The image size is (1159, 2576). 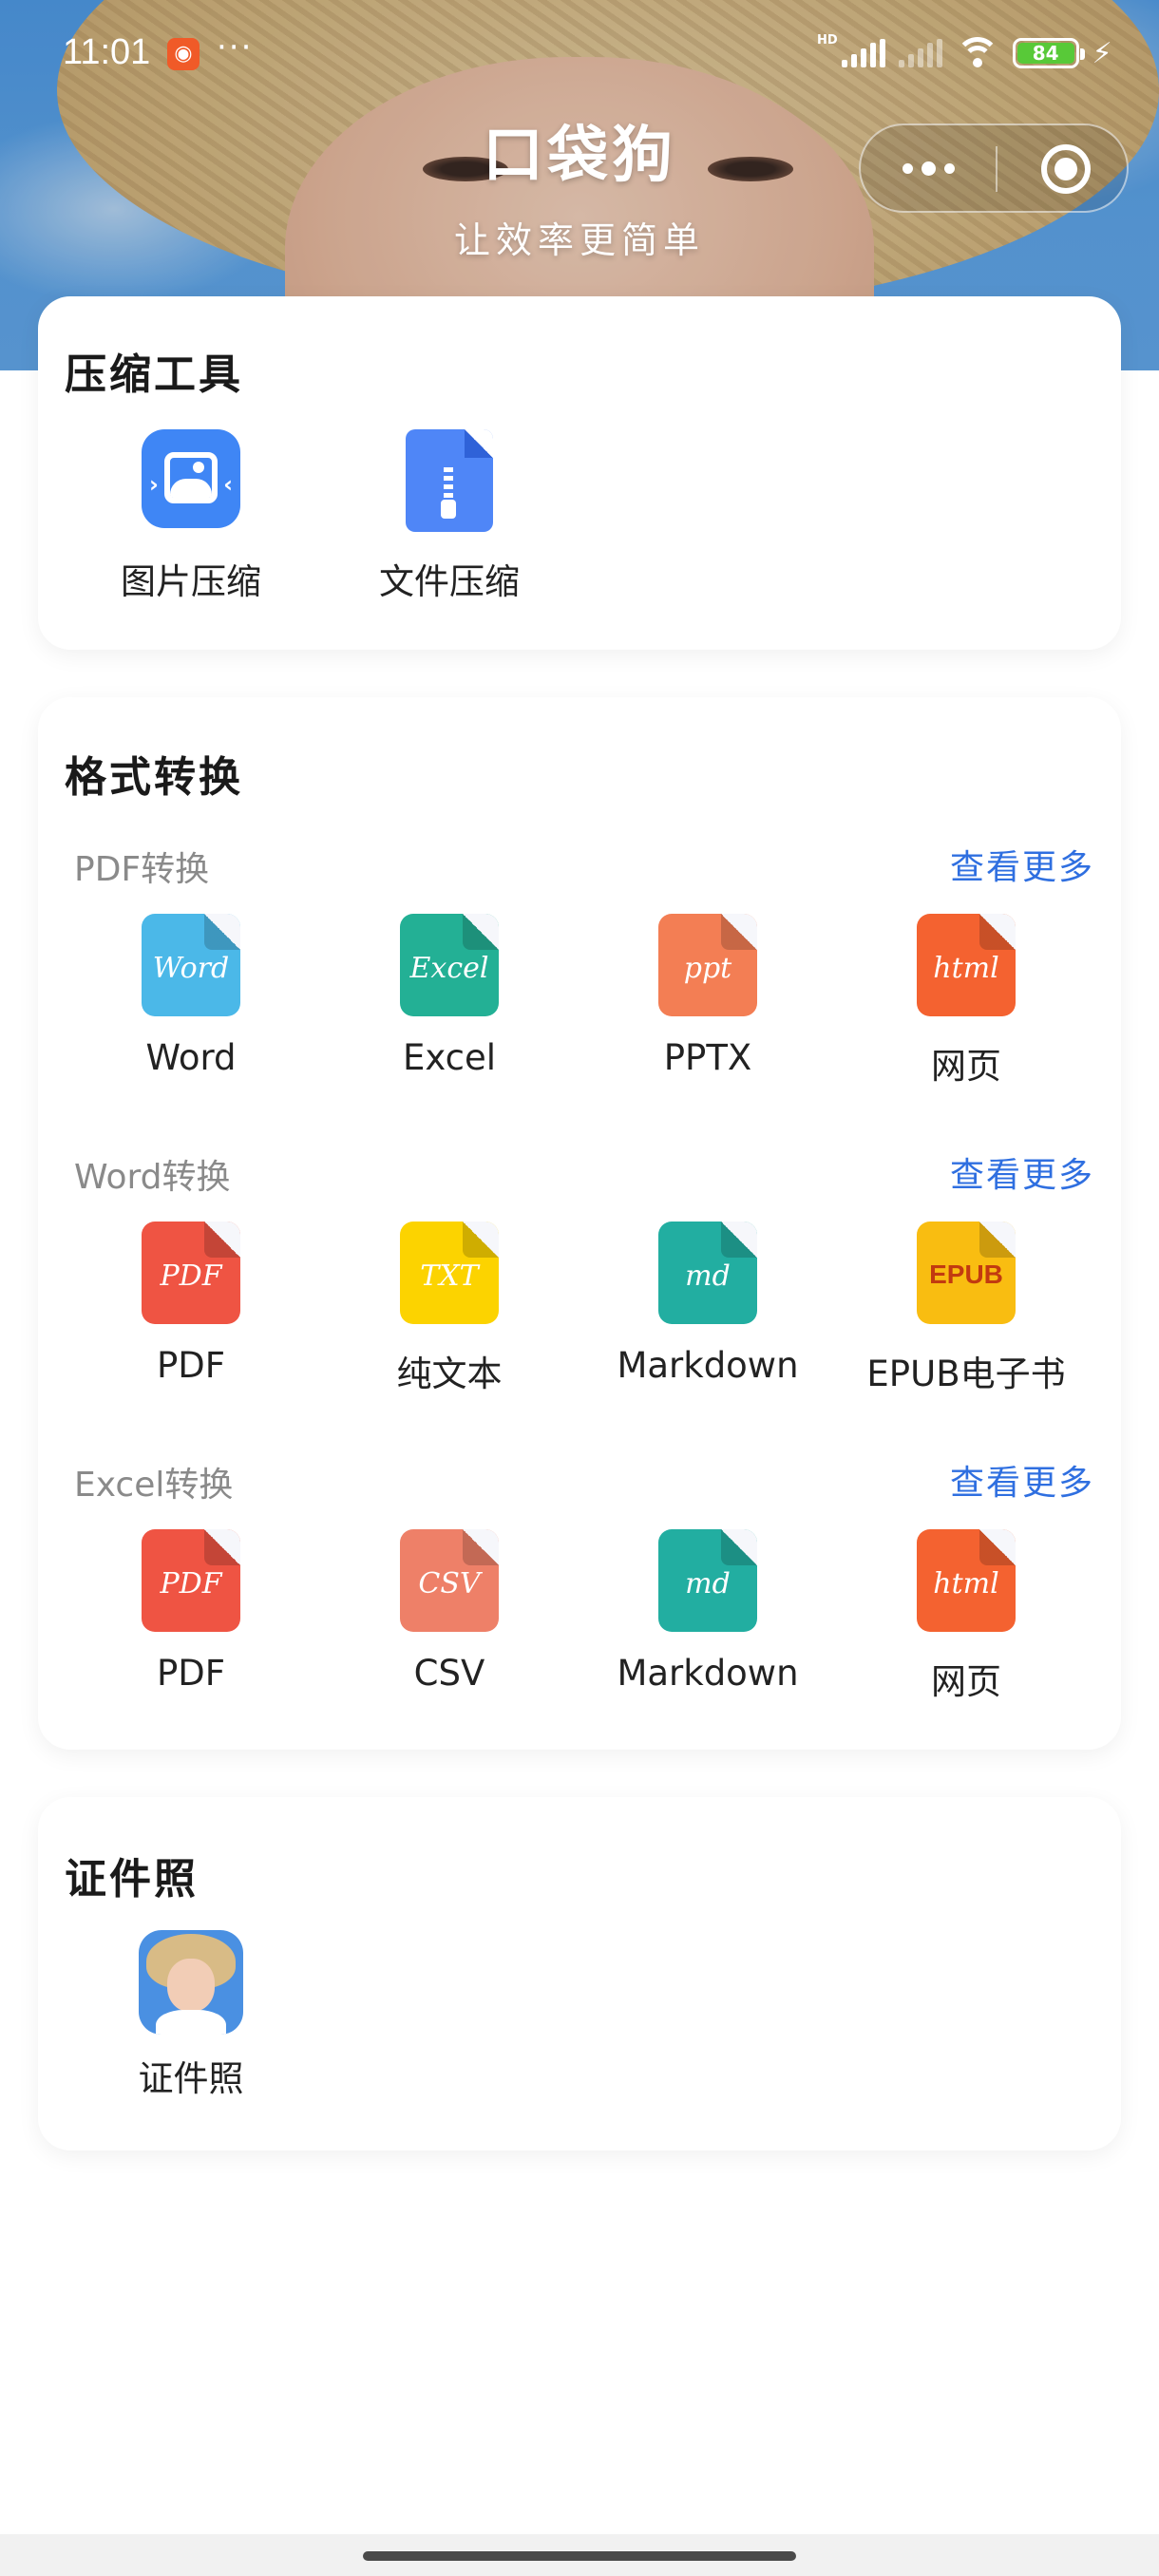 What do you see at coordinates (579, 240) in the screenshot?
I see `app-subtitle: 让效率更简单` at bounding box center [579, 240].